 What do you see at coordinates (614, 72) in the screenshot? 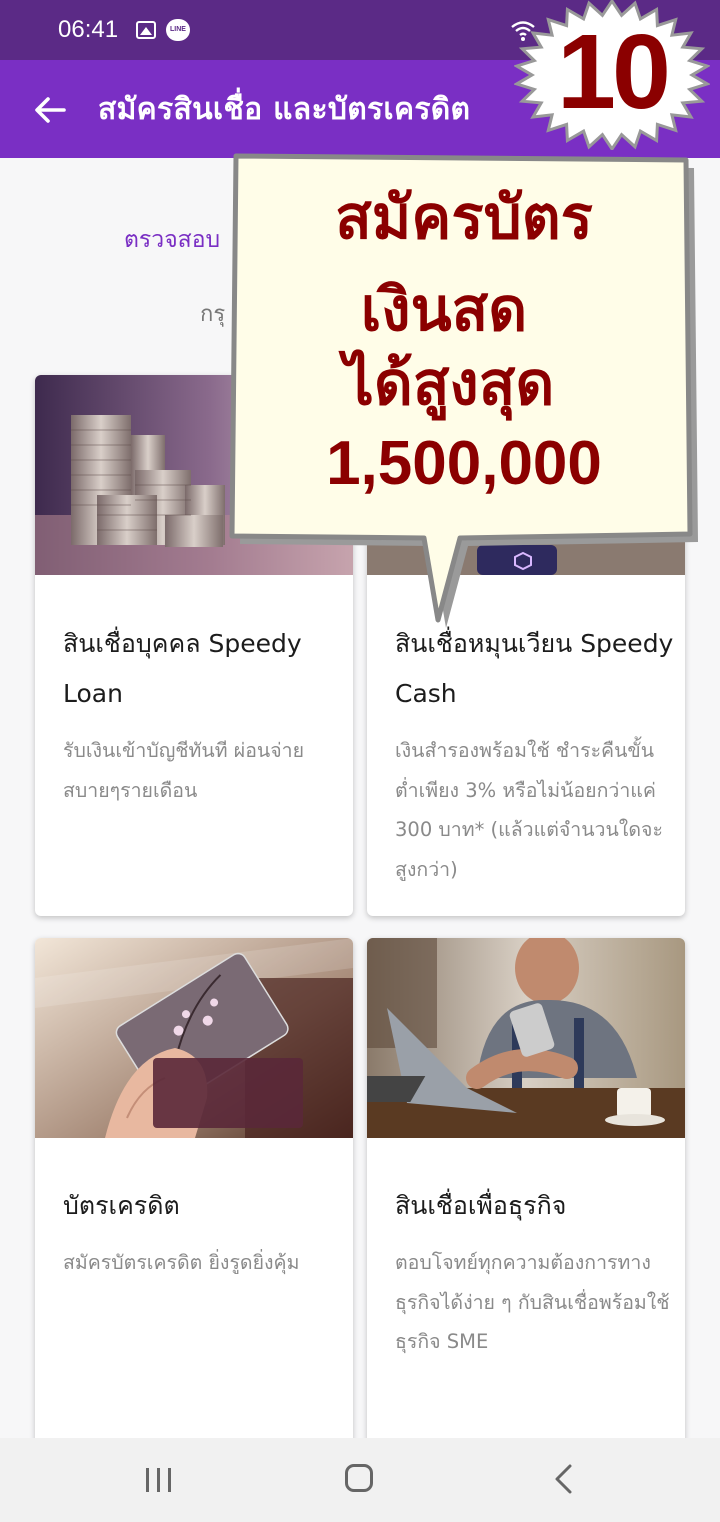
I see `promo-badge-number: 10` at bounding box center [614, 72].